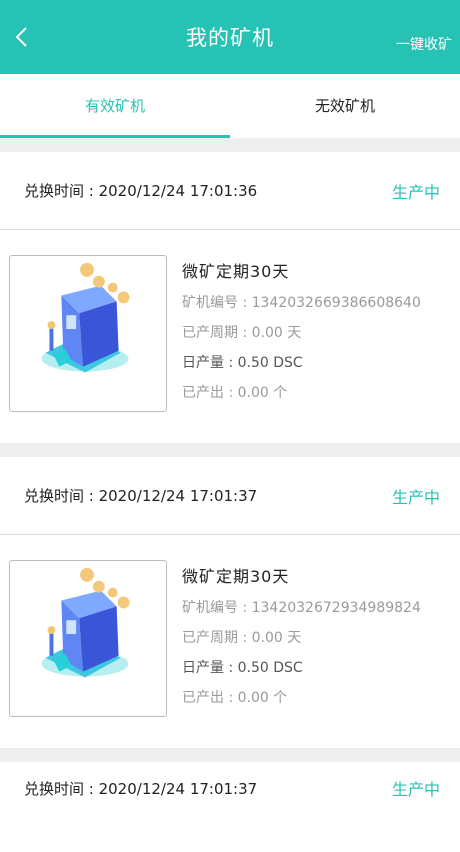 The image size is (460, 852). What do you see at coordinates (424, 44) in the screenshot?
I see `collect-all-button: 一键收矿` at bounding box center [424, 44].